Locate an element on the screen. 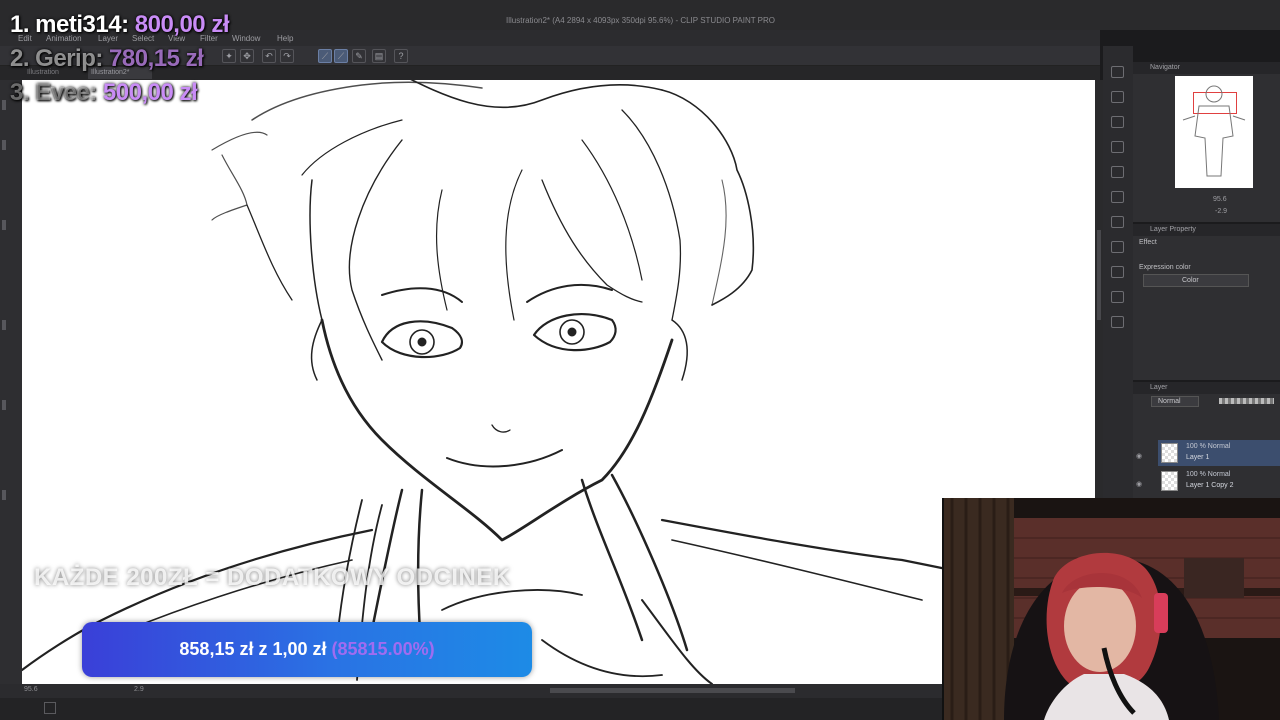 The height and width of the screenshot is (720, 1280). palette-dock-icons is located at coordinates (1118, 272).